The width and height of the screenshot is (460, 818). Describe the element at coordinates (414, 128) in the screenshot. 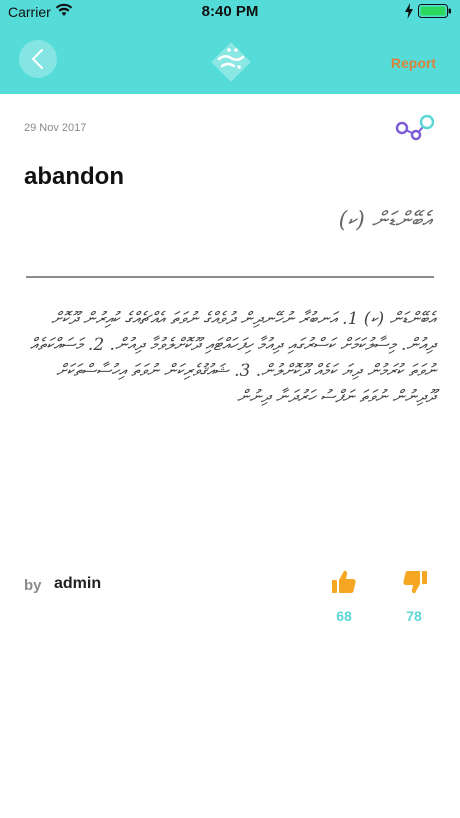

I see `share-nodes-icon` at that location.